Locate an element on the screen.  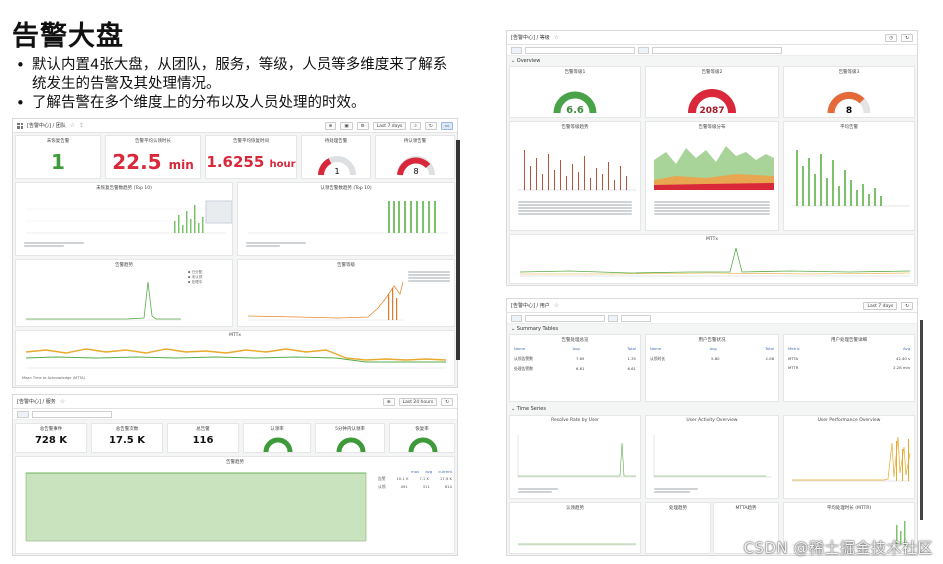
table-row: MTTA 42.40 s is located at coordinates (849, 358).